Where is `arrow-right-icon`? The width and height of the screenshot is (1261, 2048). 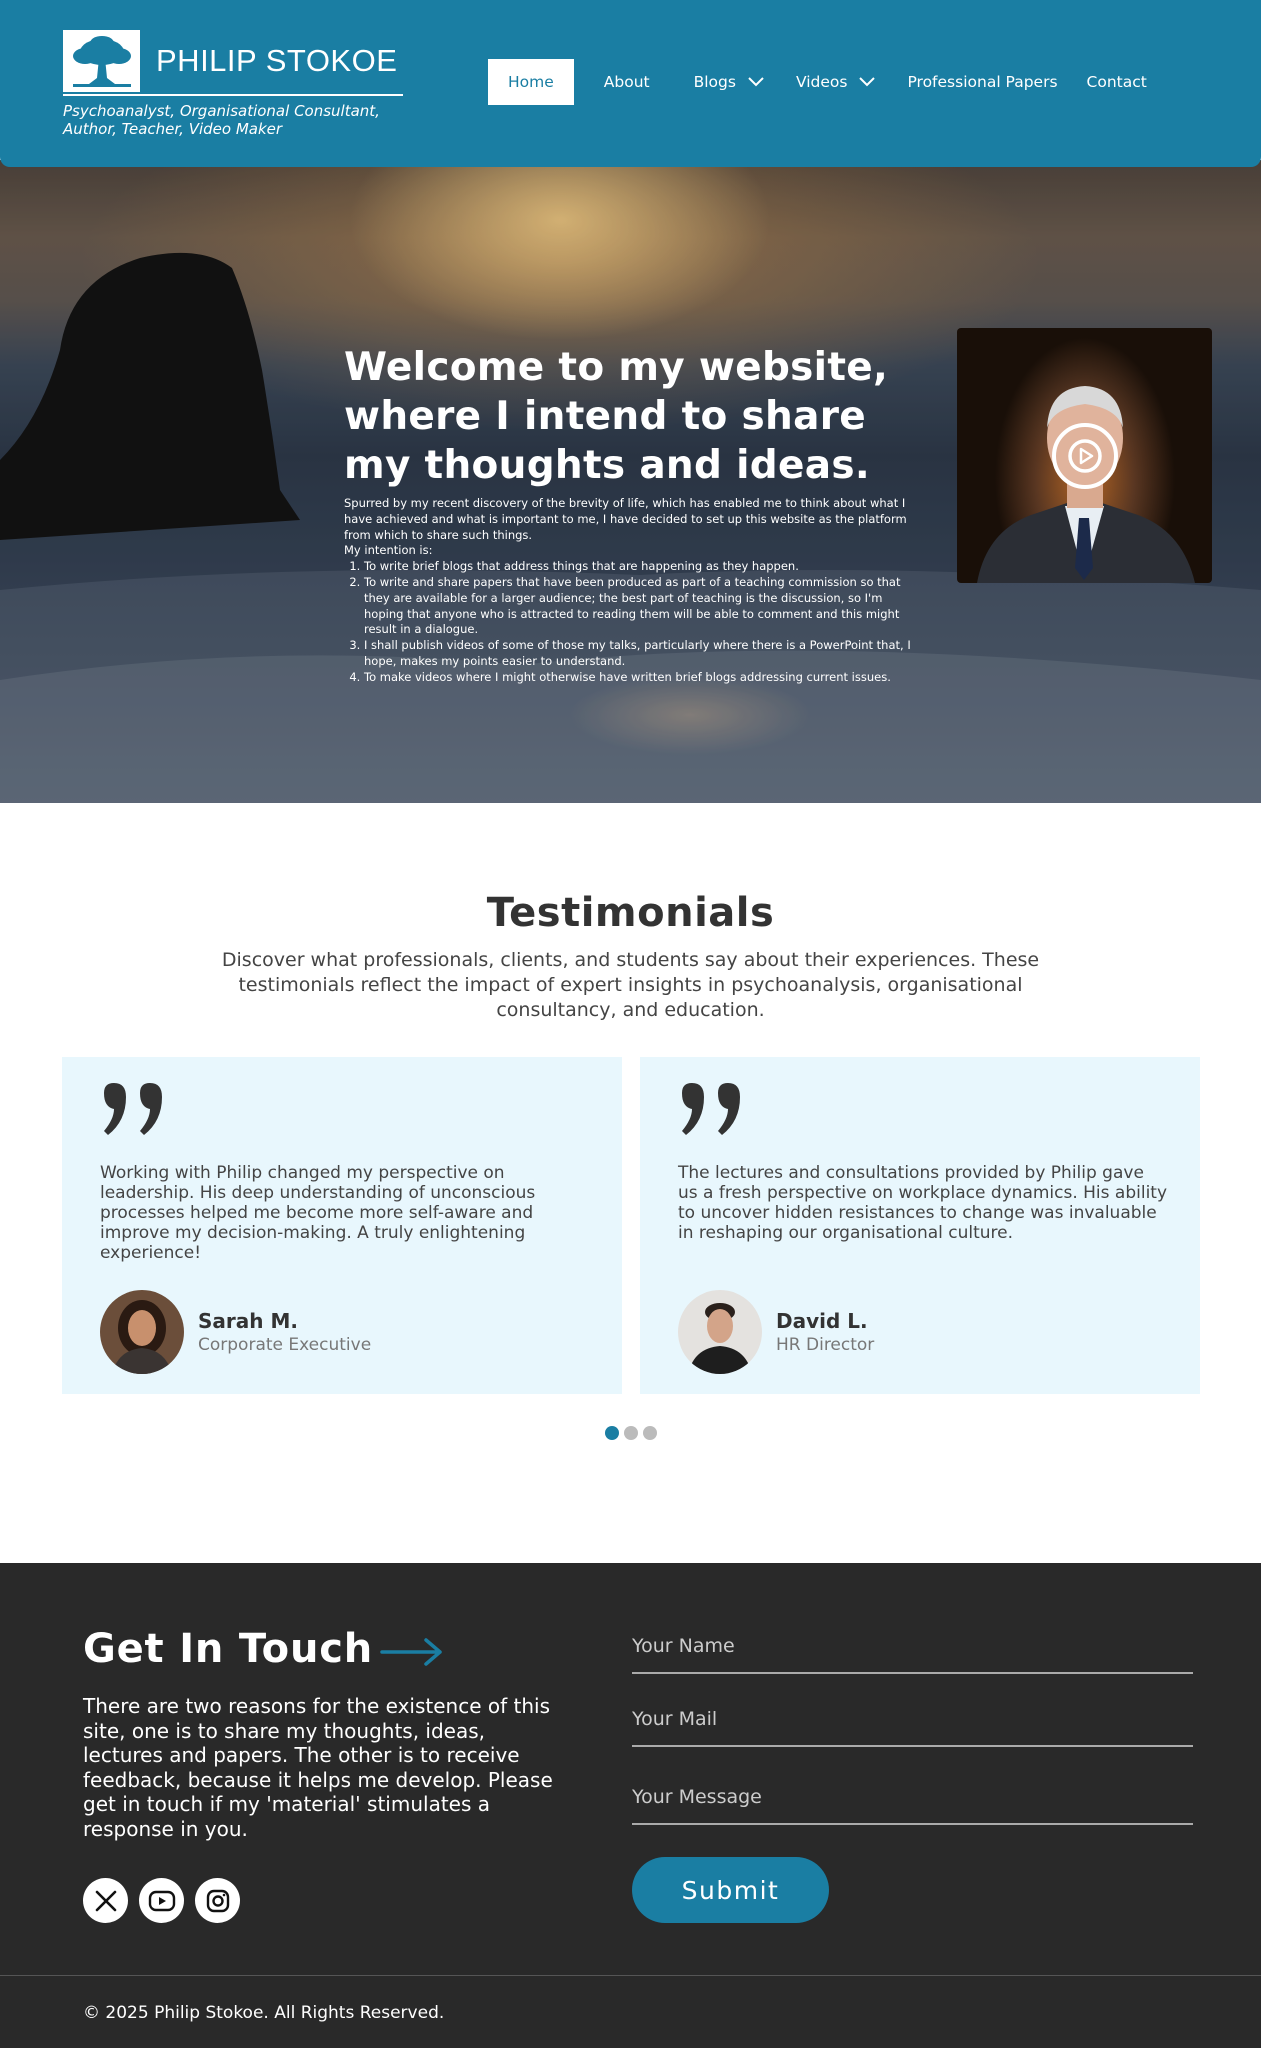 arrow-right-icon is located at coordinates (411, 1652).